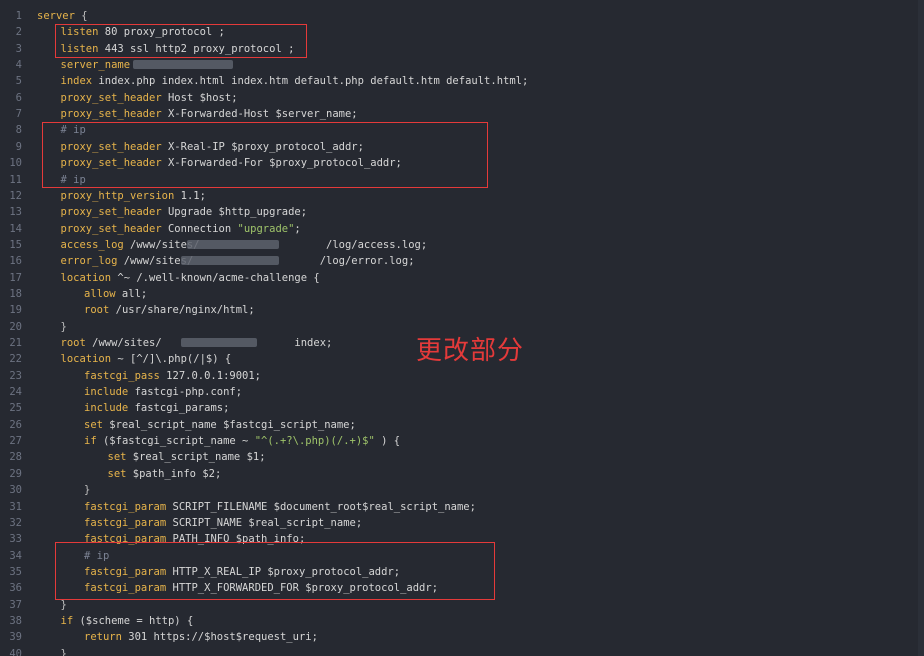  Describe the element at coordinates (15, 637) in the screenshot. I see `line-number: 39` at that location.